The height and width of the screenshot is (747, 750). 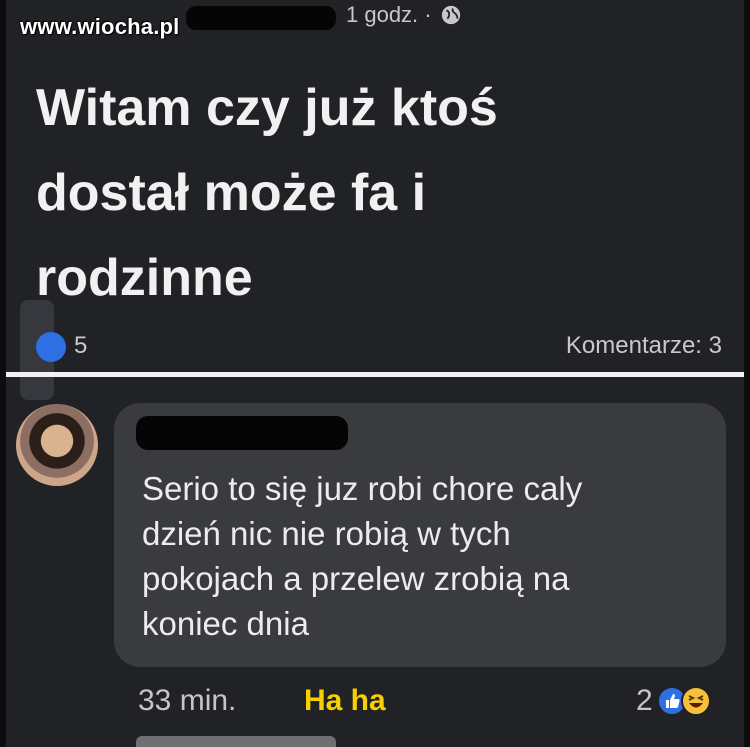 I want to click on comment-reaction-summary: 2, so click(x=673, y=701).